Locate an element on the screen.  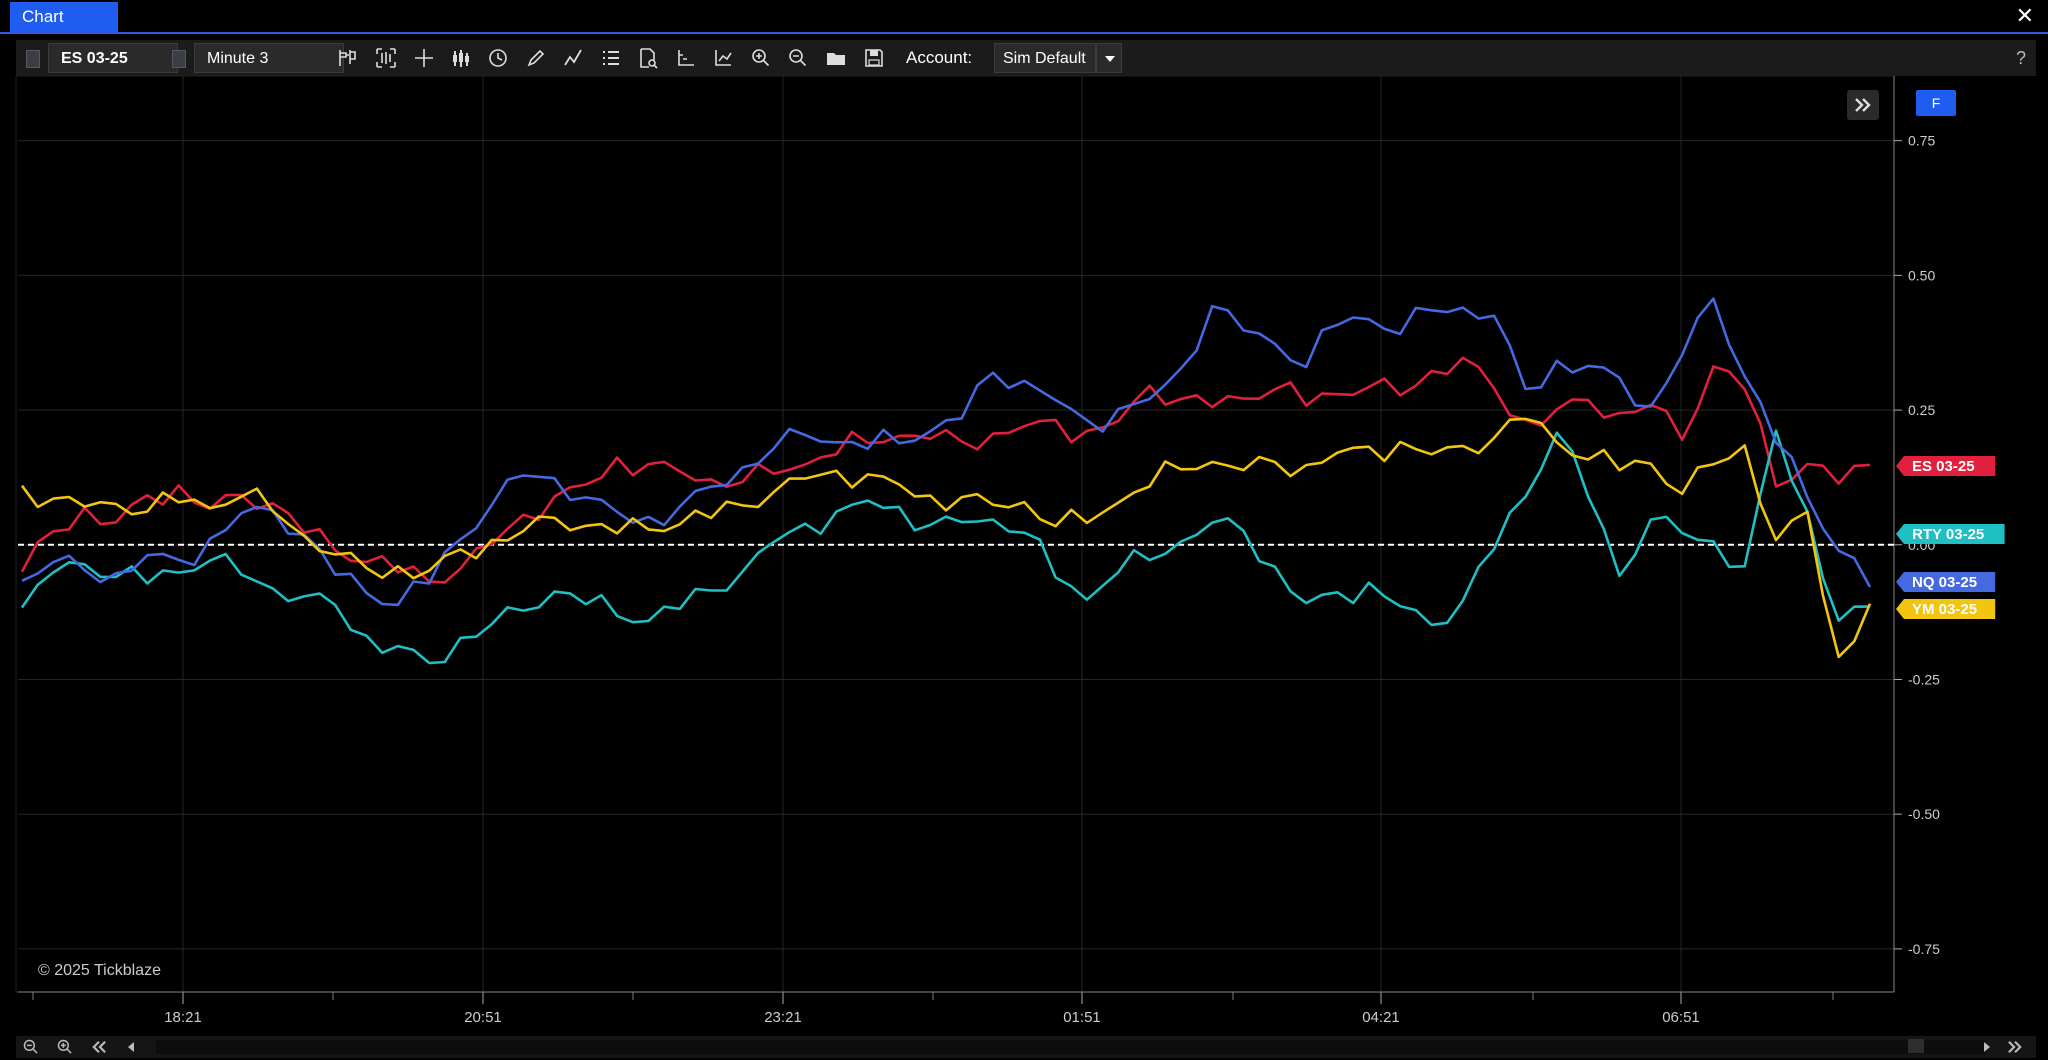
x-tick-label: 01:51 is located at coordinates (1082, 1017).